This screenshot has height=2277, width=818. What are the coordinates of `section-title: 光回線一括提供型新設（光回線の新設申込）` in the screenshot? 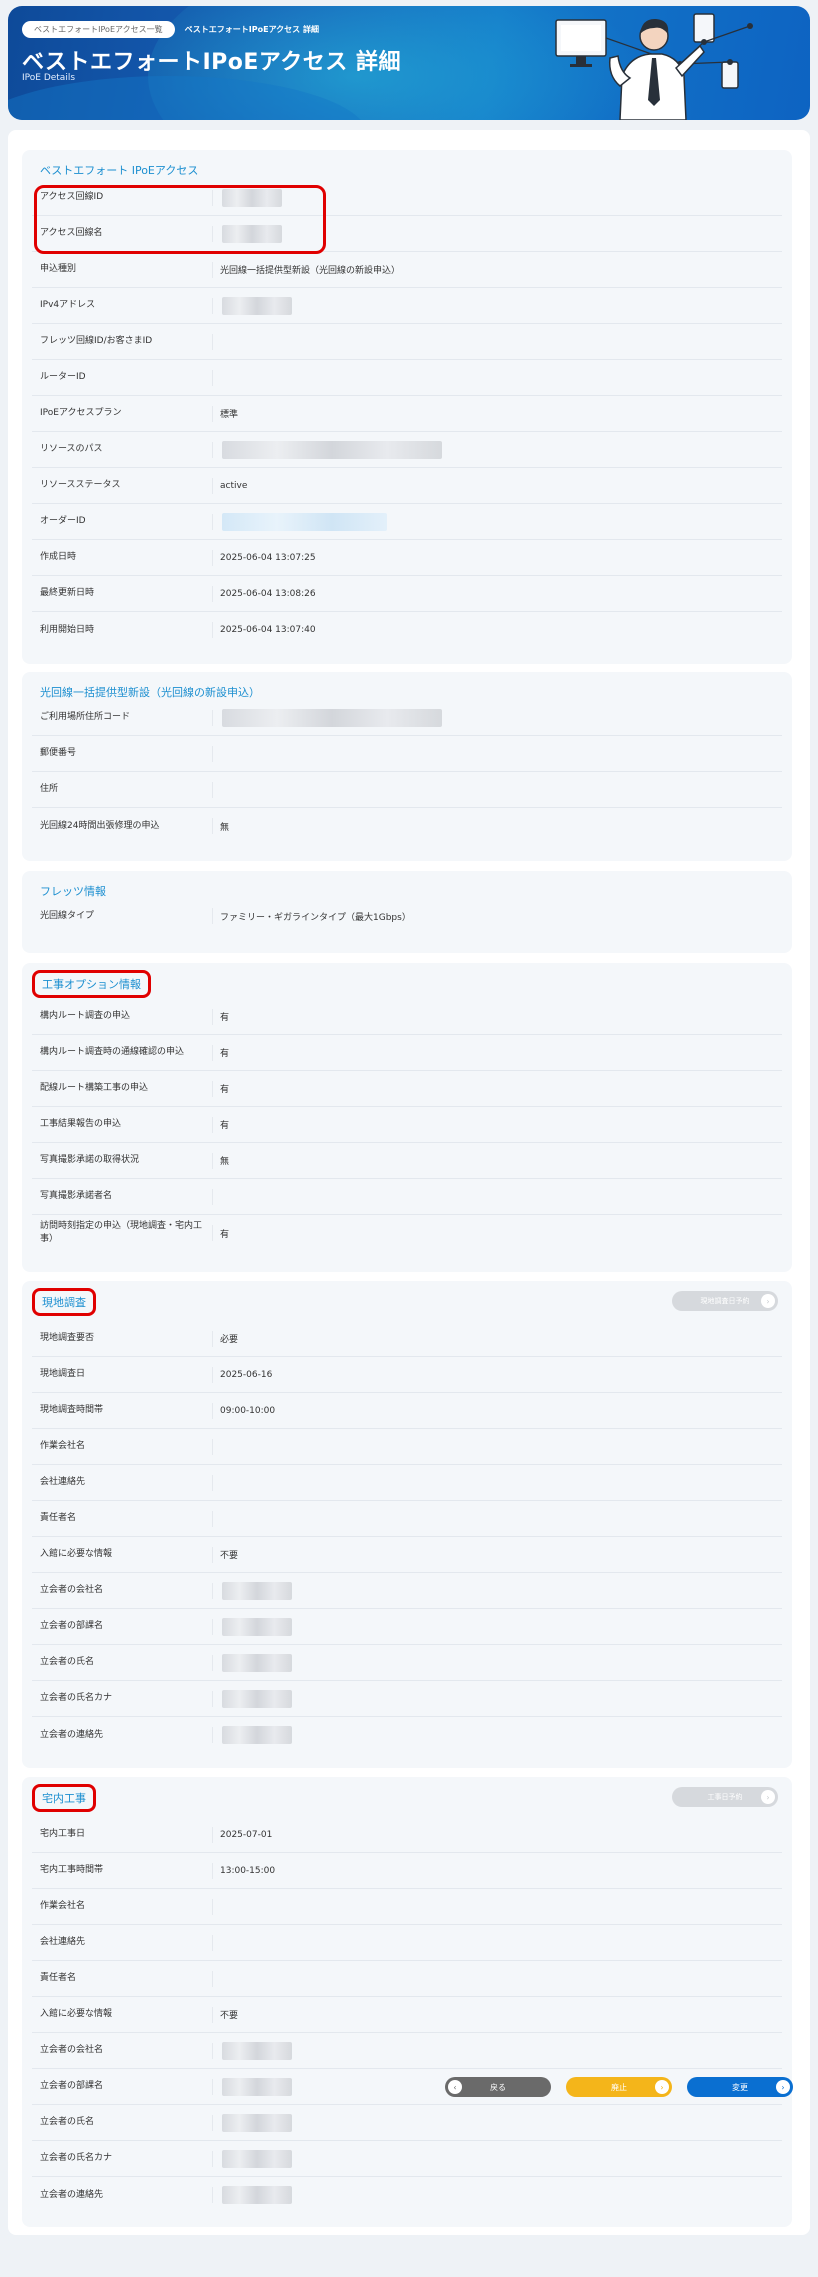 It's located at (150, 692).